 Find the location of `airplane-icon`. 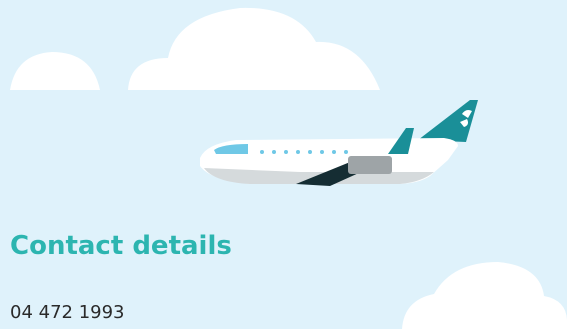

airplane-icon is located at coordinates (339, 143).